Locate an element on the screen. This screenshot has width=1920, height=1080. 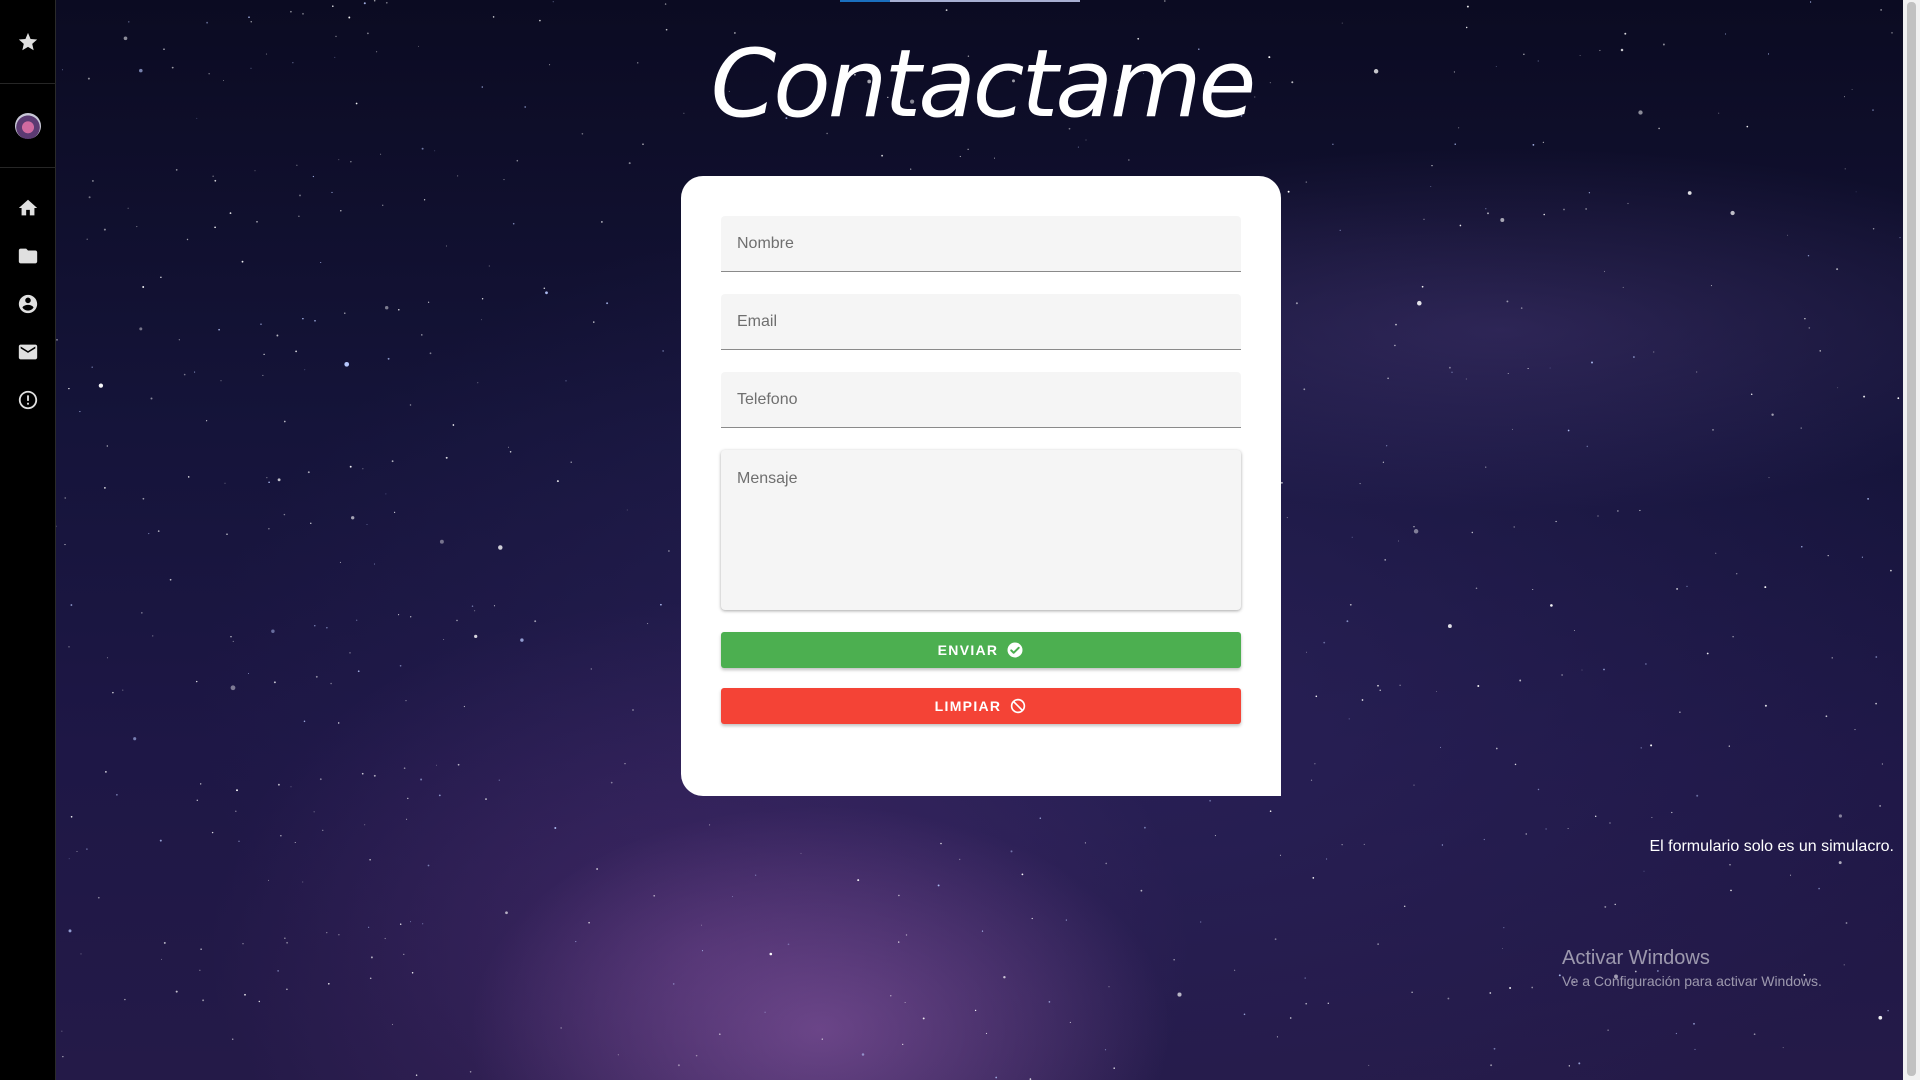
name-field is located at coordinates (981, 243).